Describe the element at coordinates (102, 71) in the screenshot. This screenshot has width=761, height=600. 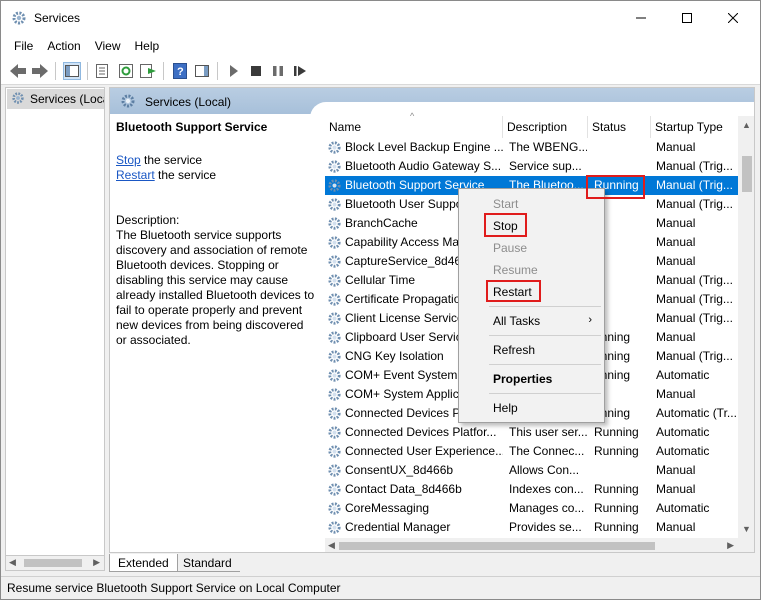
I see `properties-icon` at that location.